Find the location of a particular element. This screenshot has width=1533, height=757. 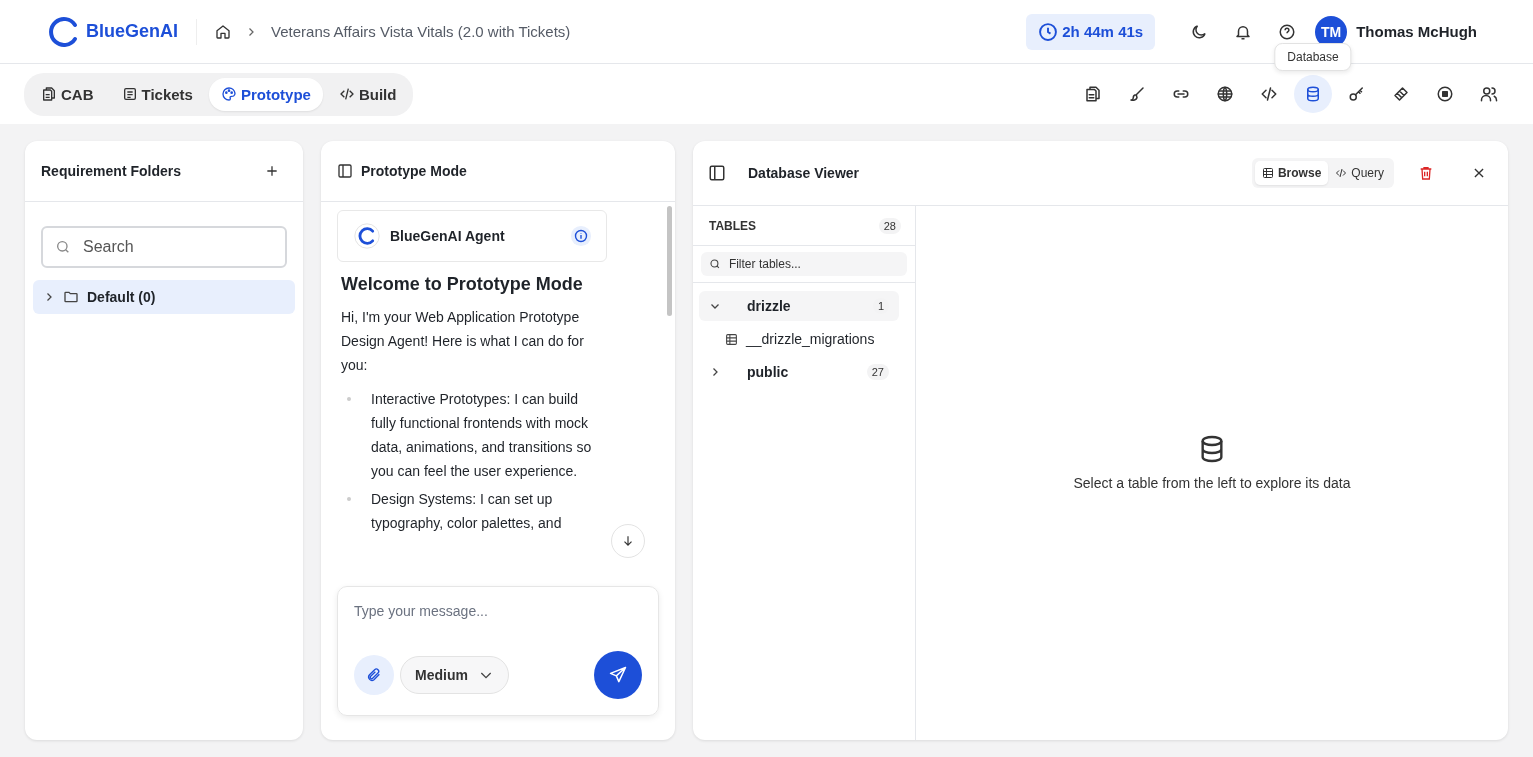

paperclip-icon is located at coordinates (374, 675).